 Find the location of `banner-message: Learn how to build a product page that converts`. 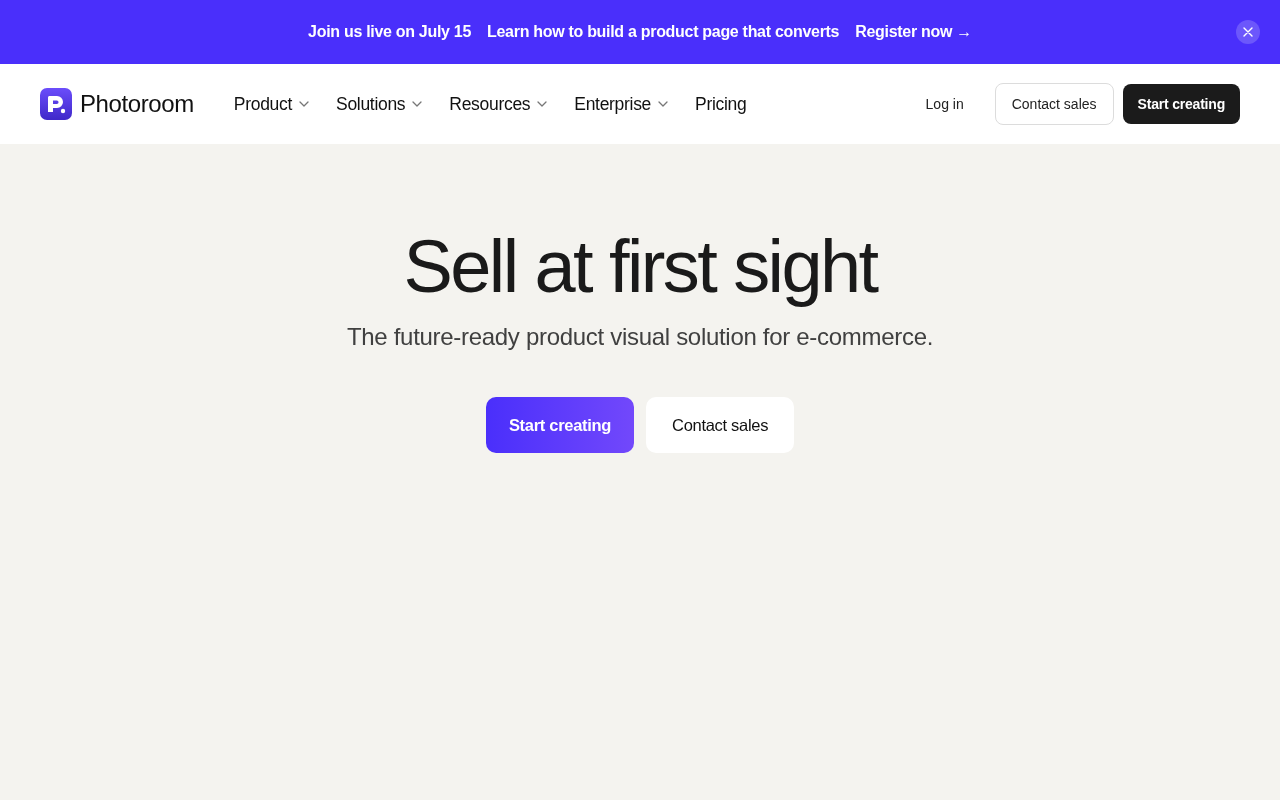

banner-message: Learn how to build a product page that converts is located at coordinates (663, 32).